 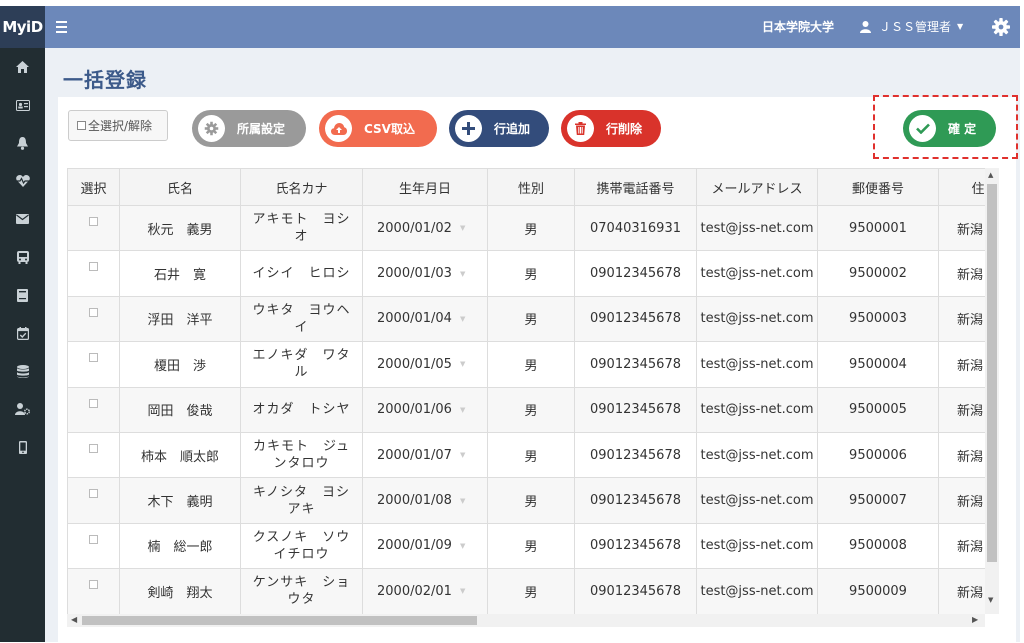 I want to click on scroll-right-icon: ▶, so click(x=975, y=619).